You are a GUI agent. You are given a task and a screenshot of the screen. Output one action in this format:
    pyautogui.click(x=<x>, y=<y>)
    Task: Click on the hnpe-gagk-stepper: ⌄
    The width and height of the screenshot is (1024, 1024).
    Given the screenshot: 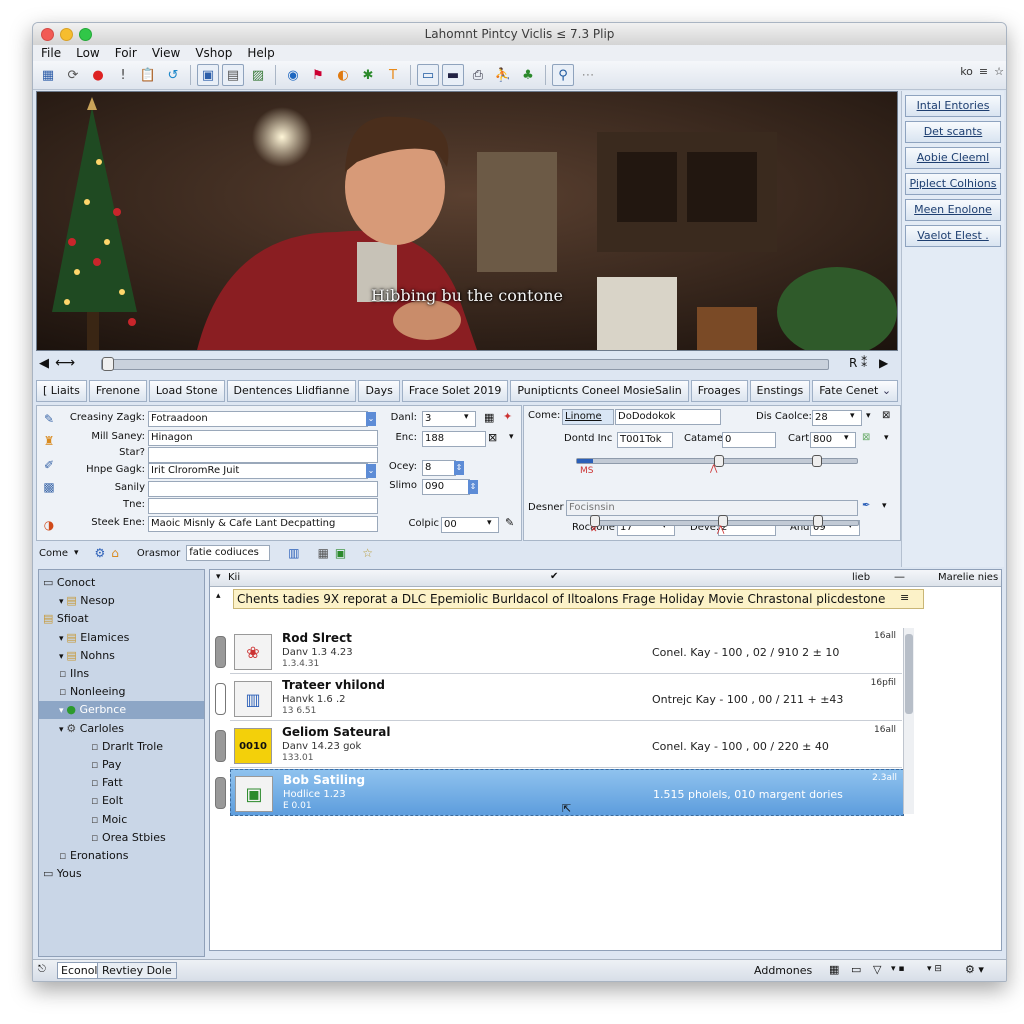 What is the action you would take?
    pyautogui.click(x=371, y=471)
    